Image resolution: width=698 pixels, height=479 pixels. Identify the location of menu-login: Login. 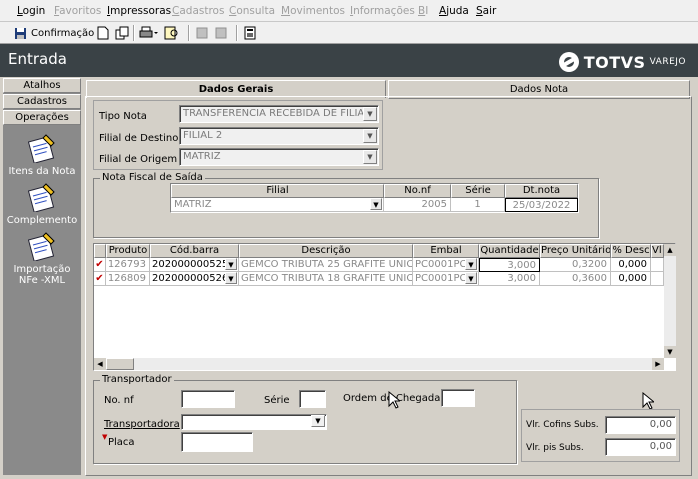
(31, 11).